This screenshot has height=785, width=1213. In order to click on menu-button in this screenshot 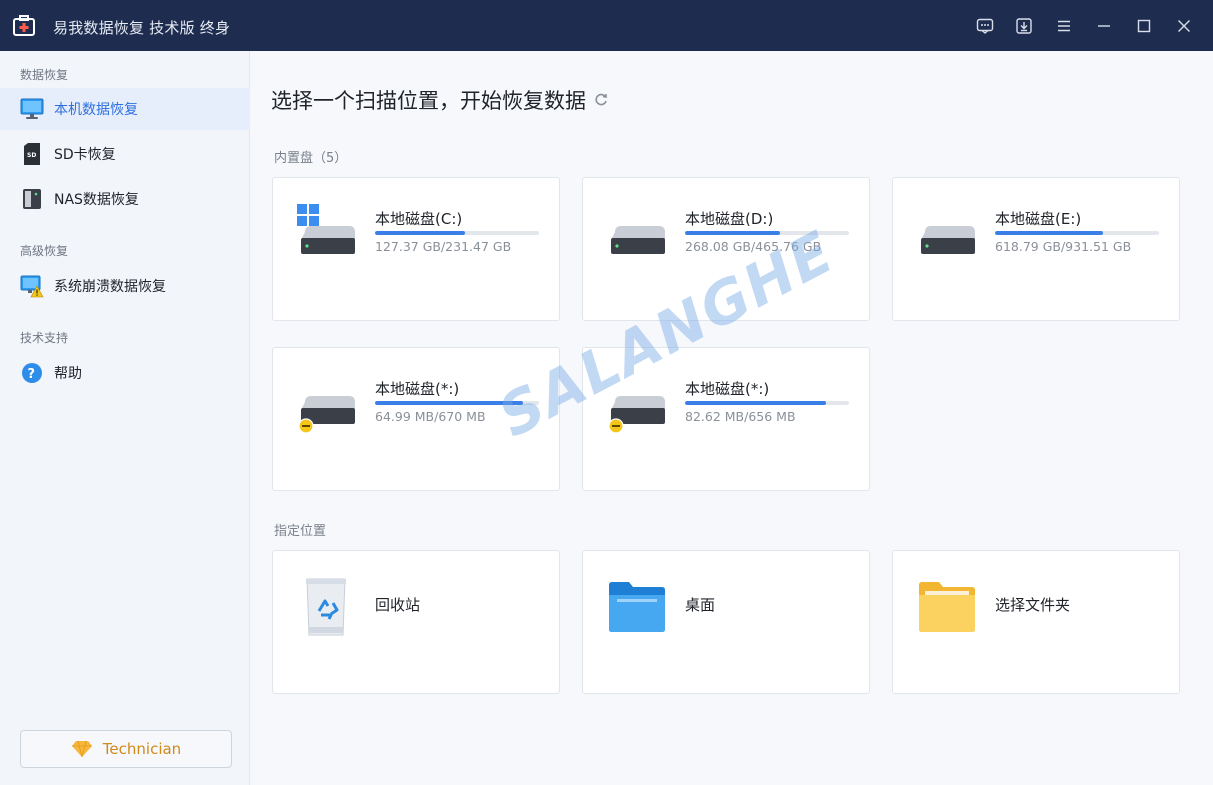, I will do `click(1064, 26)`.